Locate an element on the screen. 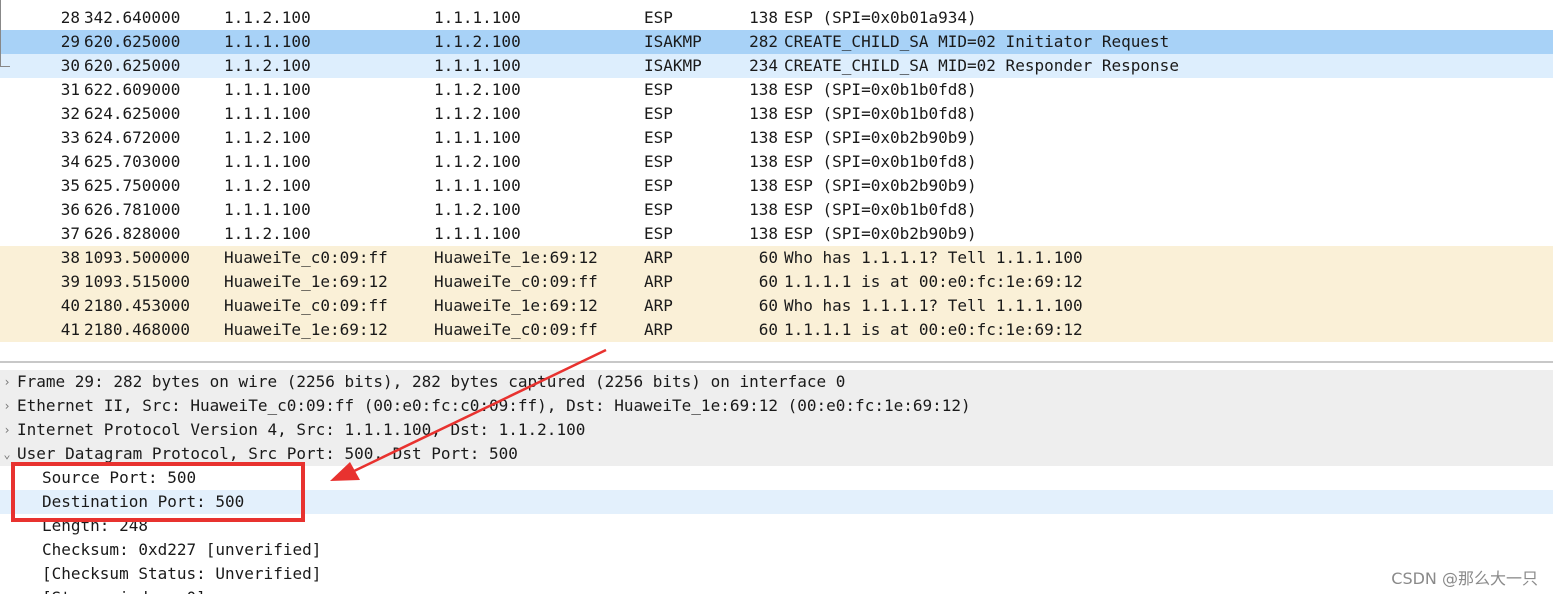  annotation-highlight-box is located at coordinates (158, 492).